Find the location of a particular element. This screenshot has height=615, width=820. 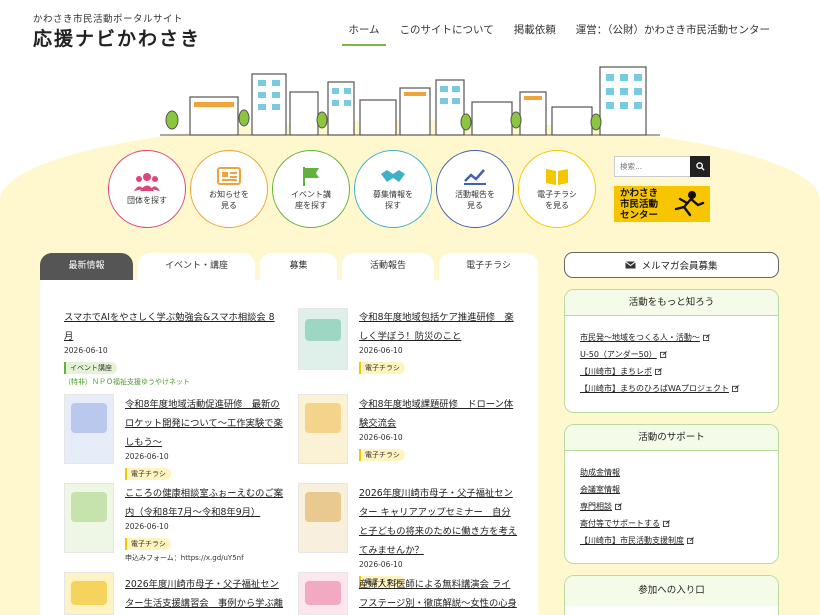

site-logo: 応援ナビかわさき is located at coordinates (117, 37).